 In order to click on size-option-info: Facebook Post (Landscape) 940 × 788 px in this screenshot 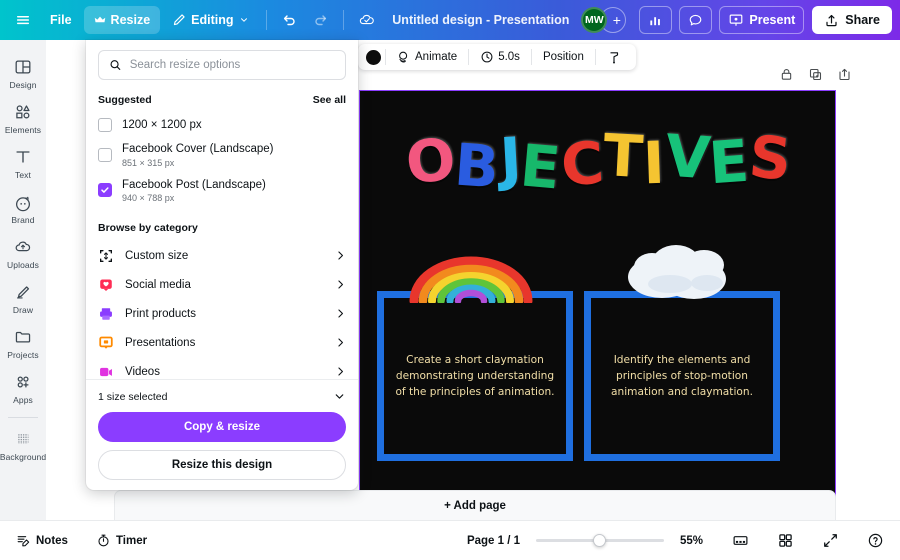, I will do `click(194, 190)`.